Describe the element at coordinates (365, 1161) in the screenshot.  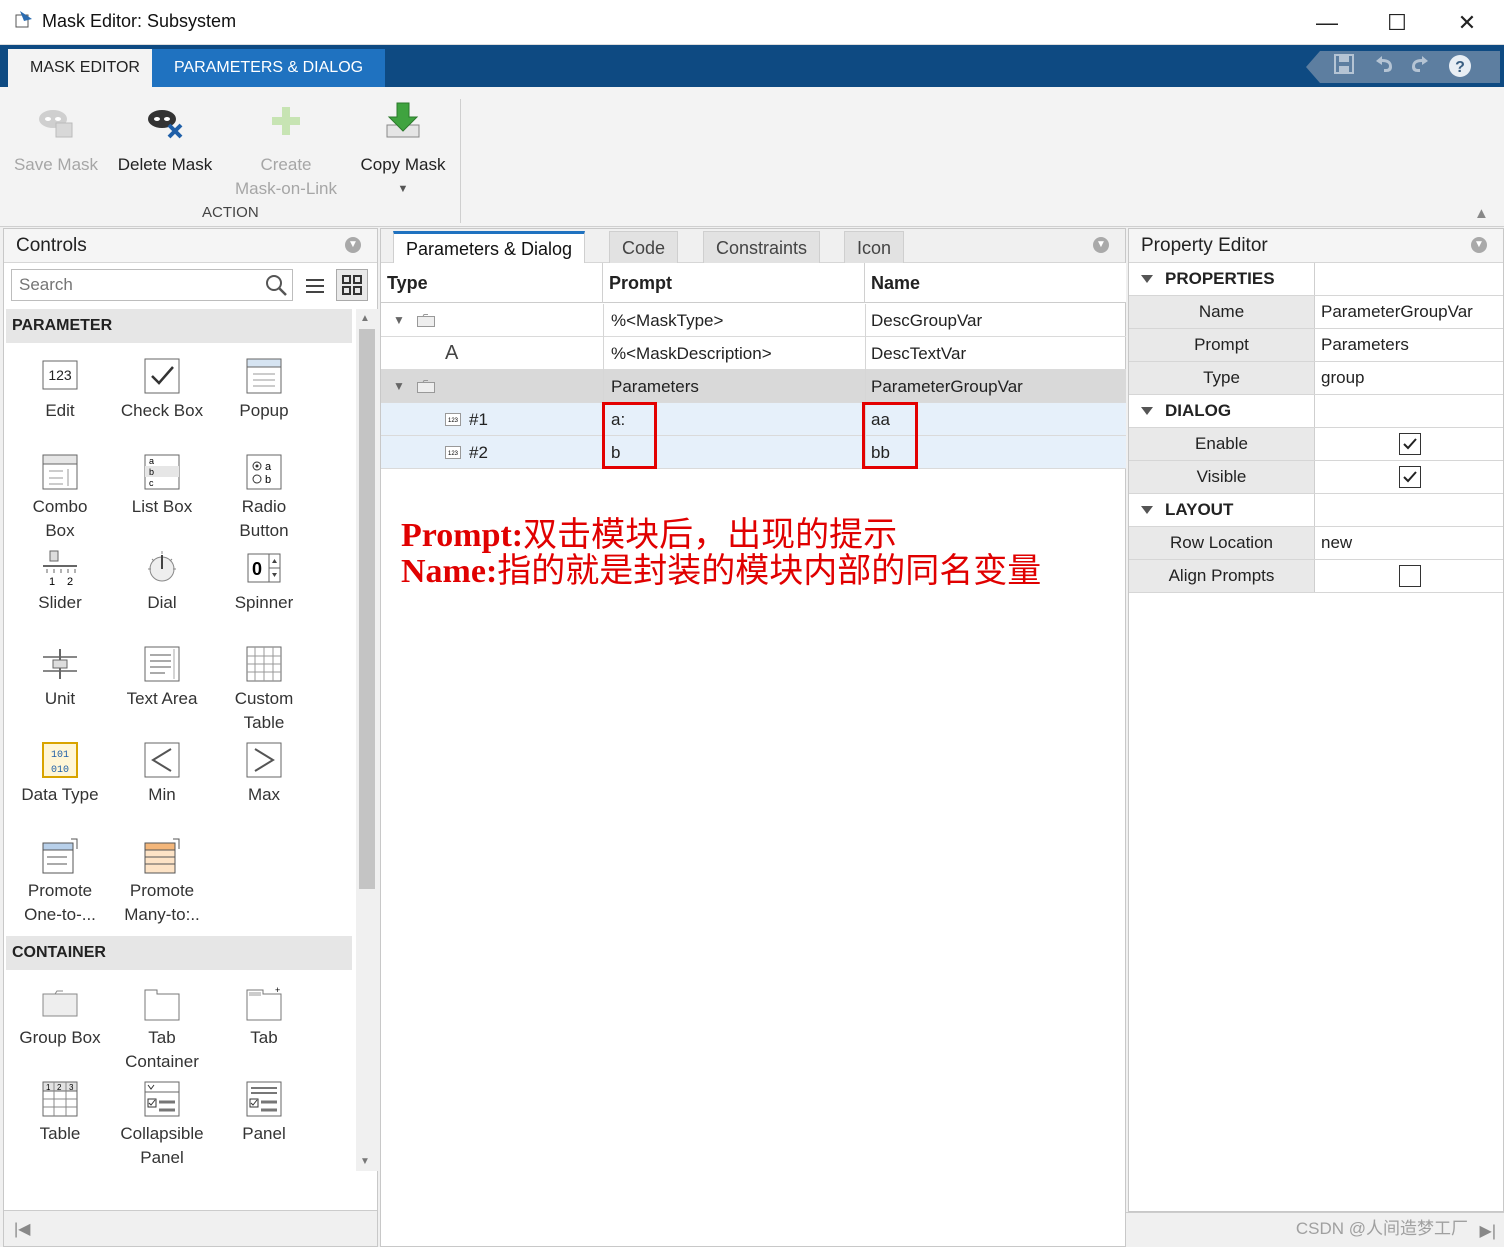
I see `scroll-down-icon: ▼` at that location.